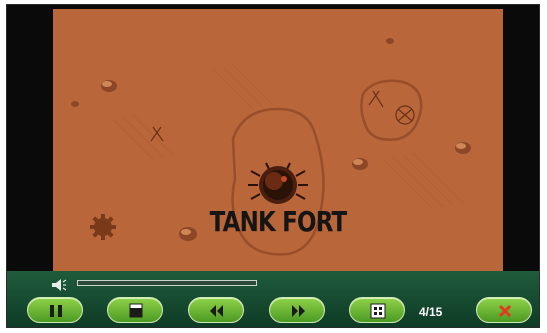 This screenshot has height=333, width=547. I want to click on seek-bar, so click(167, 283).